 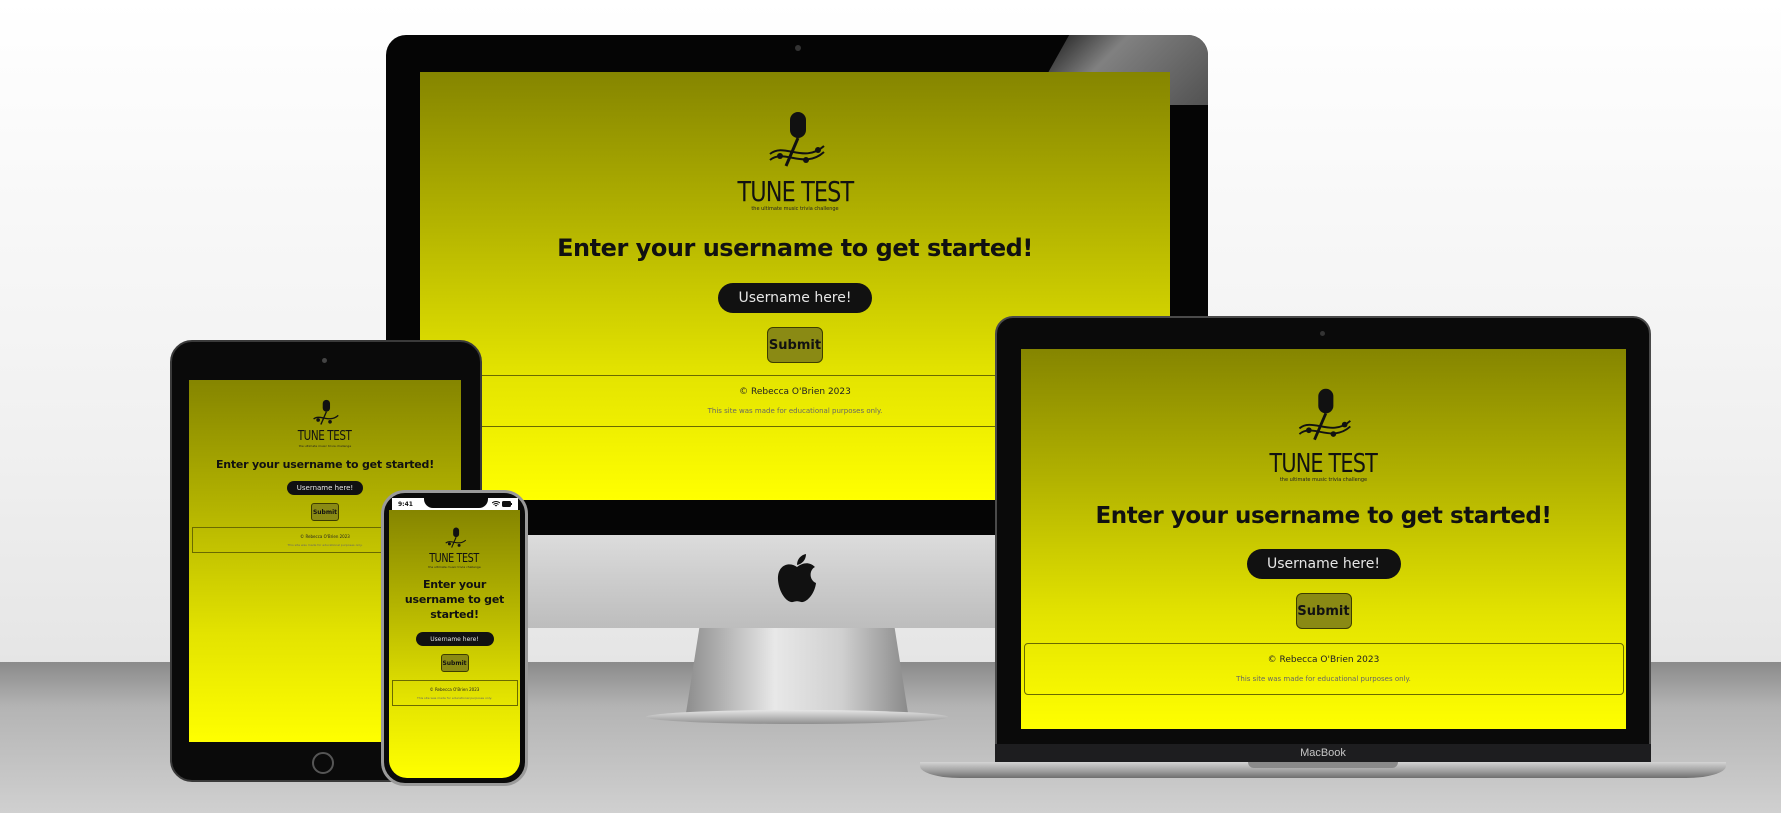 I want to click on macbook-opening-notch, so click(x=1323, y=765).